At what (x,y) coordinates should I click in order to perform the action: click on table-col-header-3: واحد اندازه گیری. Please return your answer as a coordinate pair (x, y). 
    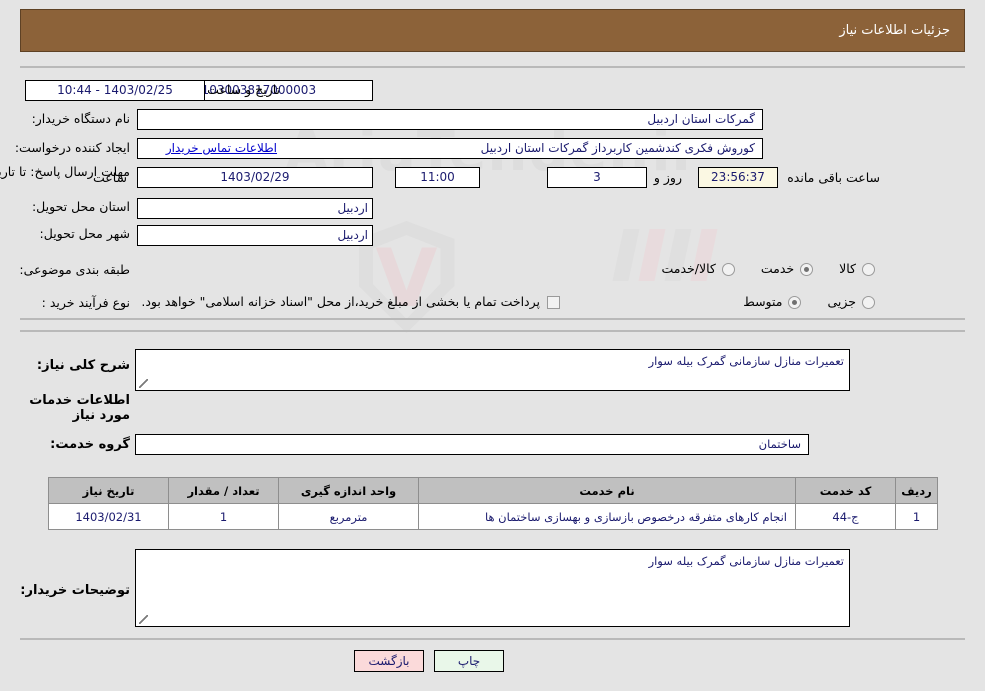
    Looking at the image, I should click on (348, 490).